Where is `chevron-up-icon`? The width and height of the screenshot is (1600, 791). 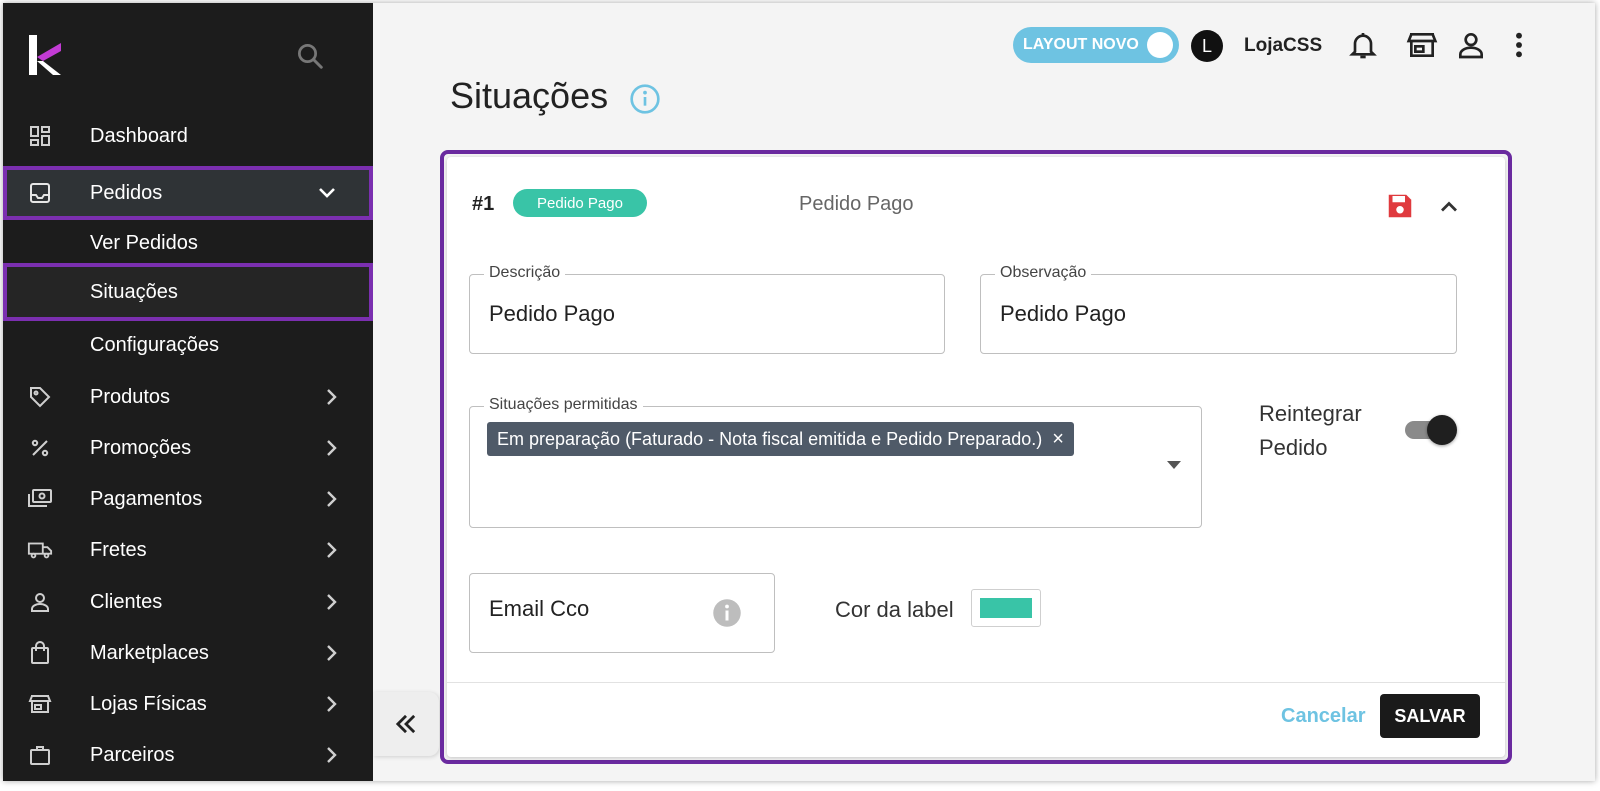 chevron-up-icon is located at coordinates (1449, 207).